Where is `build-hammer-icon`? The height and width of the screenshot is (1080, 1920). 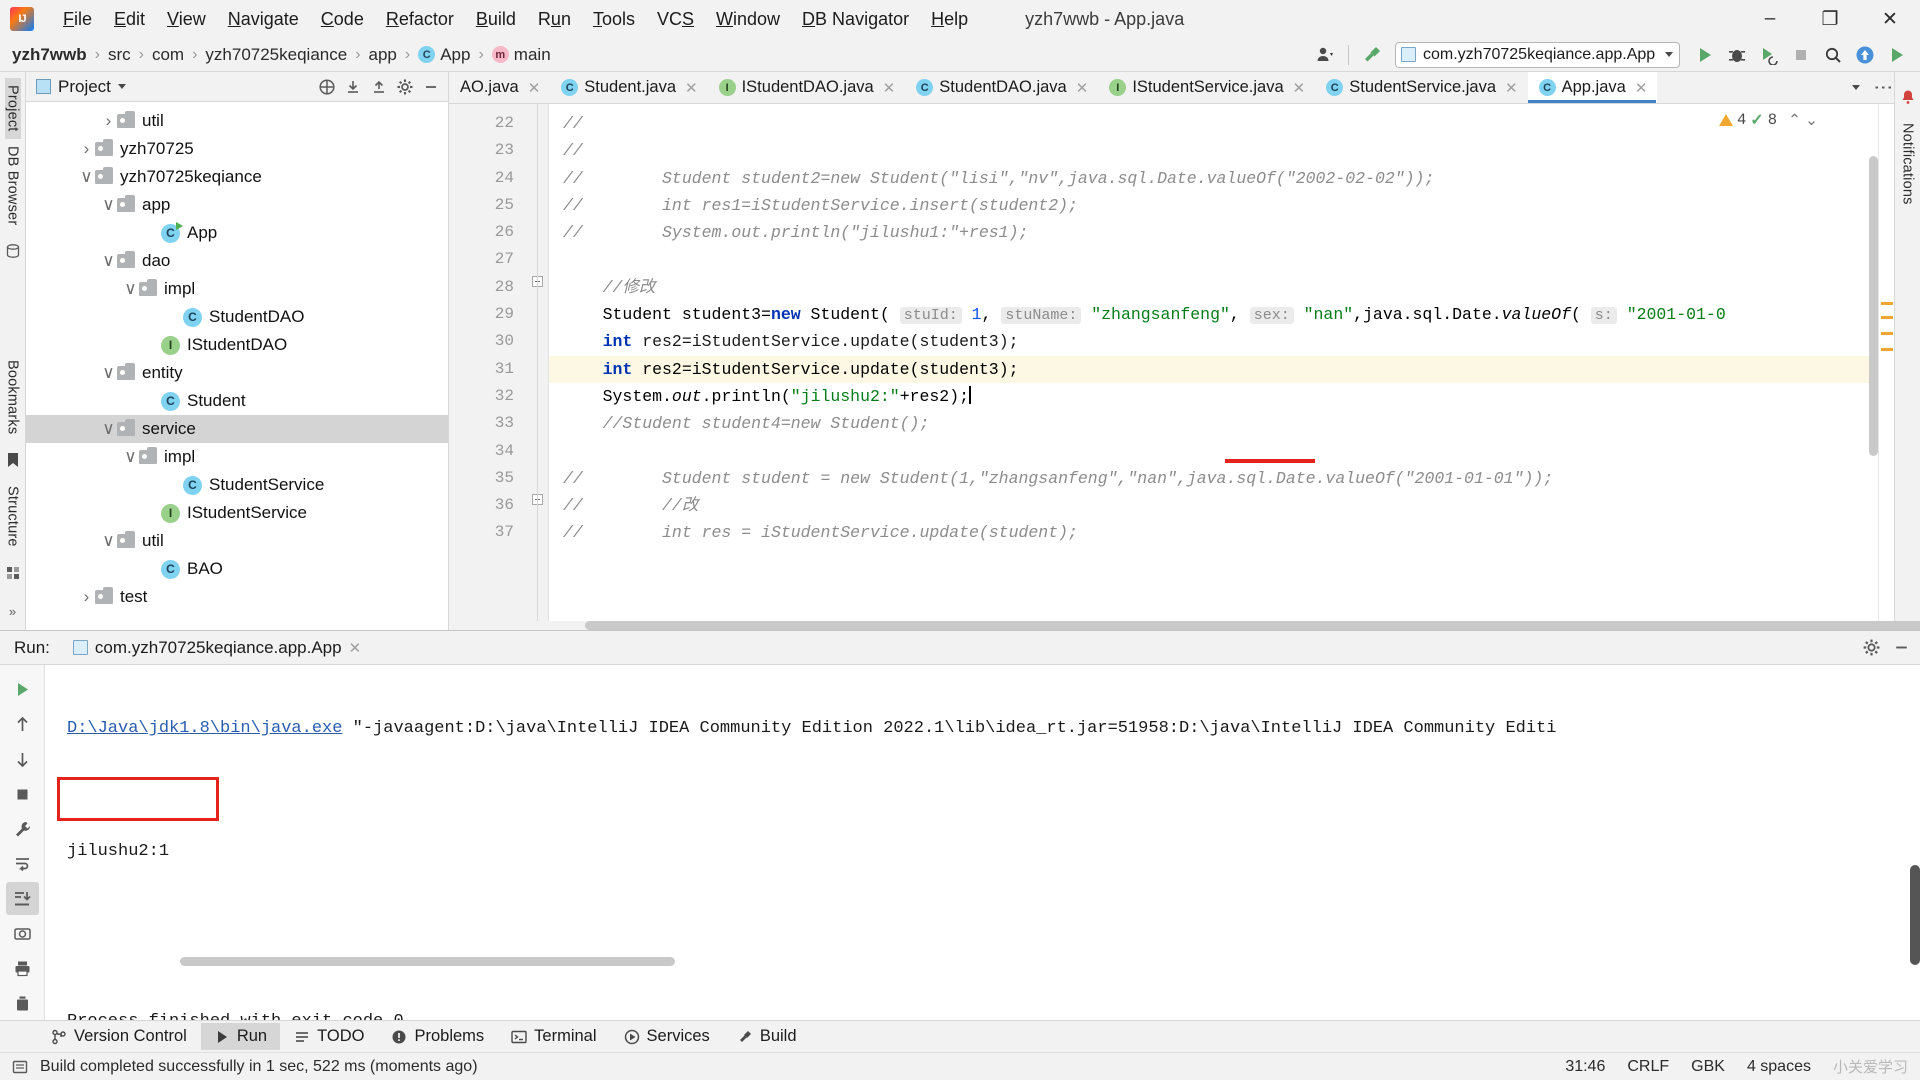 build-hammer-icon is located at coordinates (1372, 55).